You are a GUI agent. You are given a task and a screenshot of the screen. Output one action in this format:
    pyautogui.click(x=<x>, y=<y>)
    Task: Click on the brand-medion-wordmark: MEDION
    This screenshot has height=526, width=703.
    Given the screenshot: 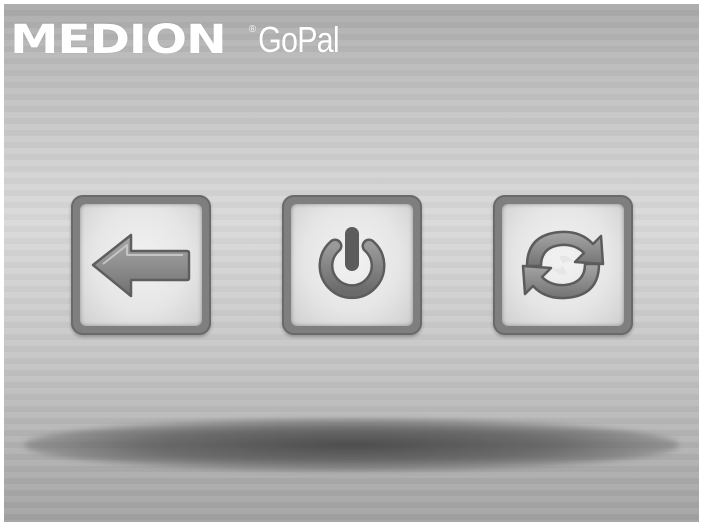 What is the action you would take?
    pyautogui.click(x=118, y=40)
    